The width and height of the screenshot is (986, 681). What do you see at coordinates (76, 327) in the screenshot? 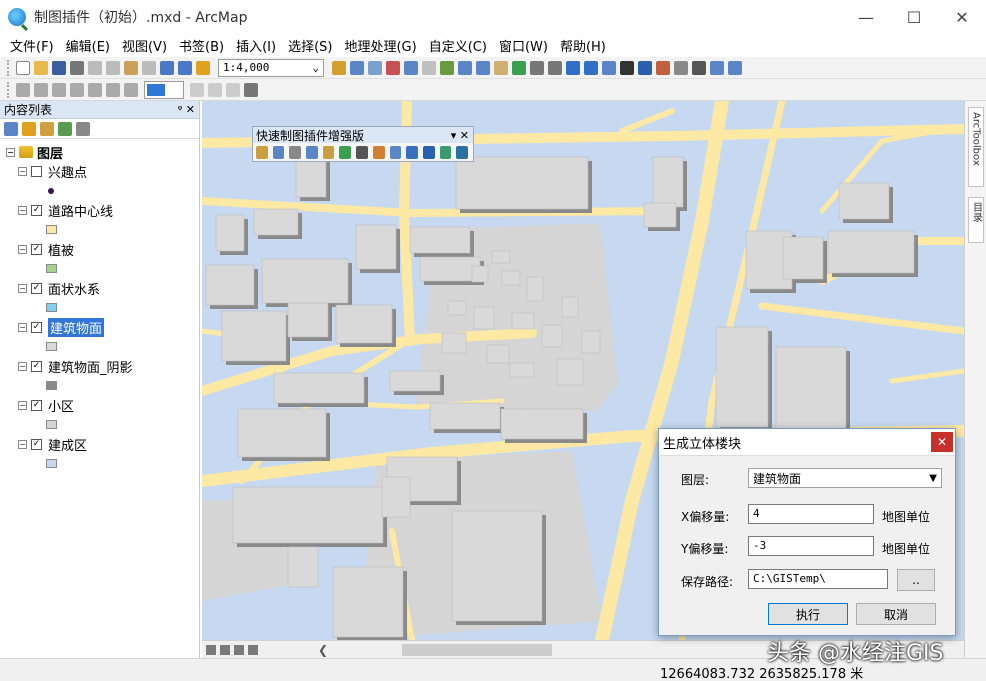
I see `layer-name: 建筑物面` at bounding box center [76, 327].